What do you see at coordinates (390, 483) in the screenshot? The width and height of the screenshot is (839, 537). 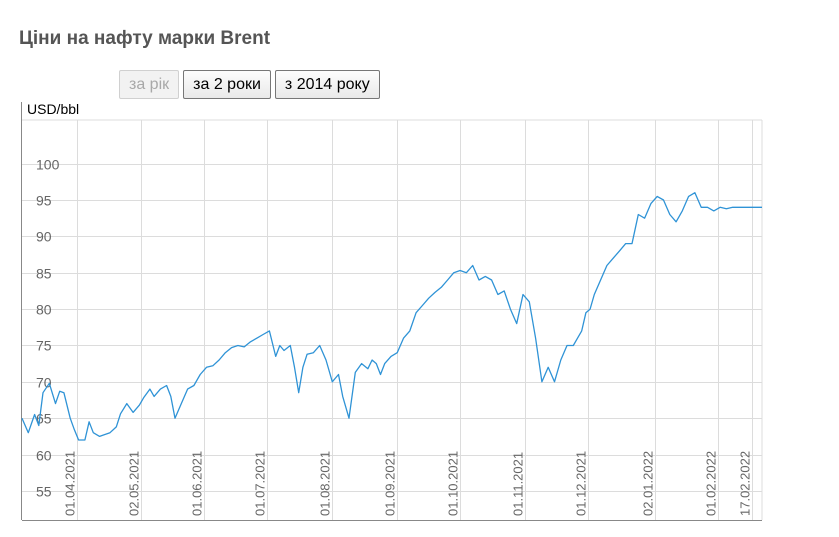 I see `x-tick-label: 01.09.2021` at bounding box center [390, 483].